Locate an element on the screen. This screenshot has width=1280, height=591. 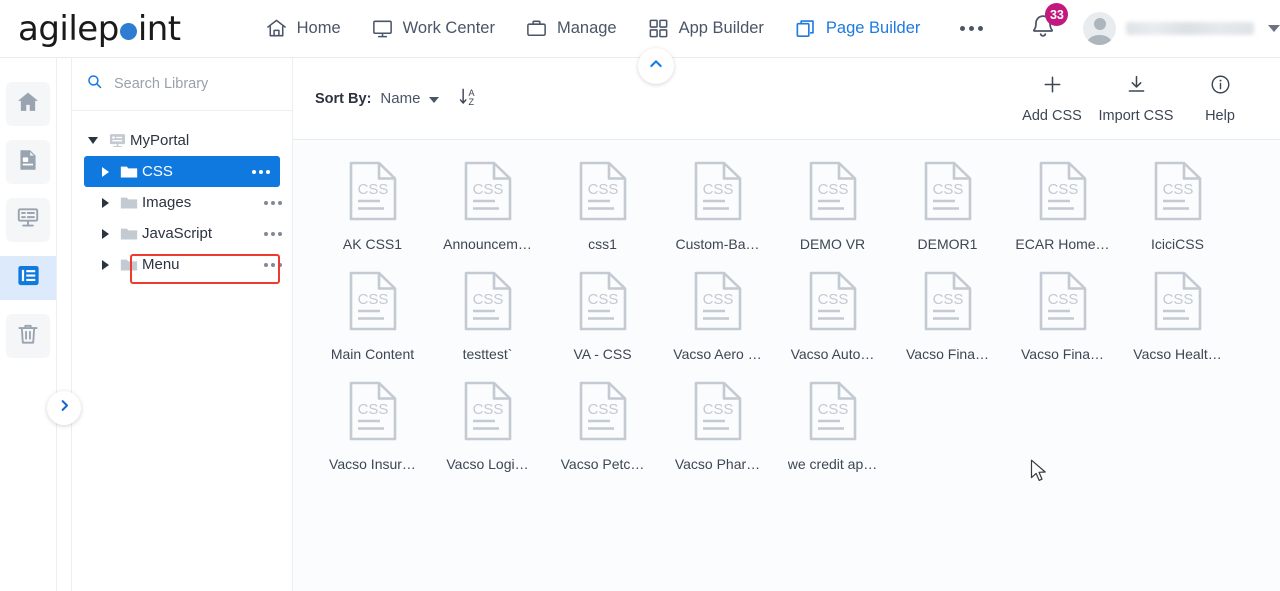
rail-item-pages is located at coordinates (28, 162).